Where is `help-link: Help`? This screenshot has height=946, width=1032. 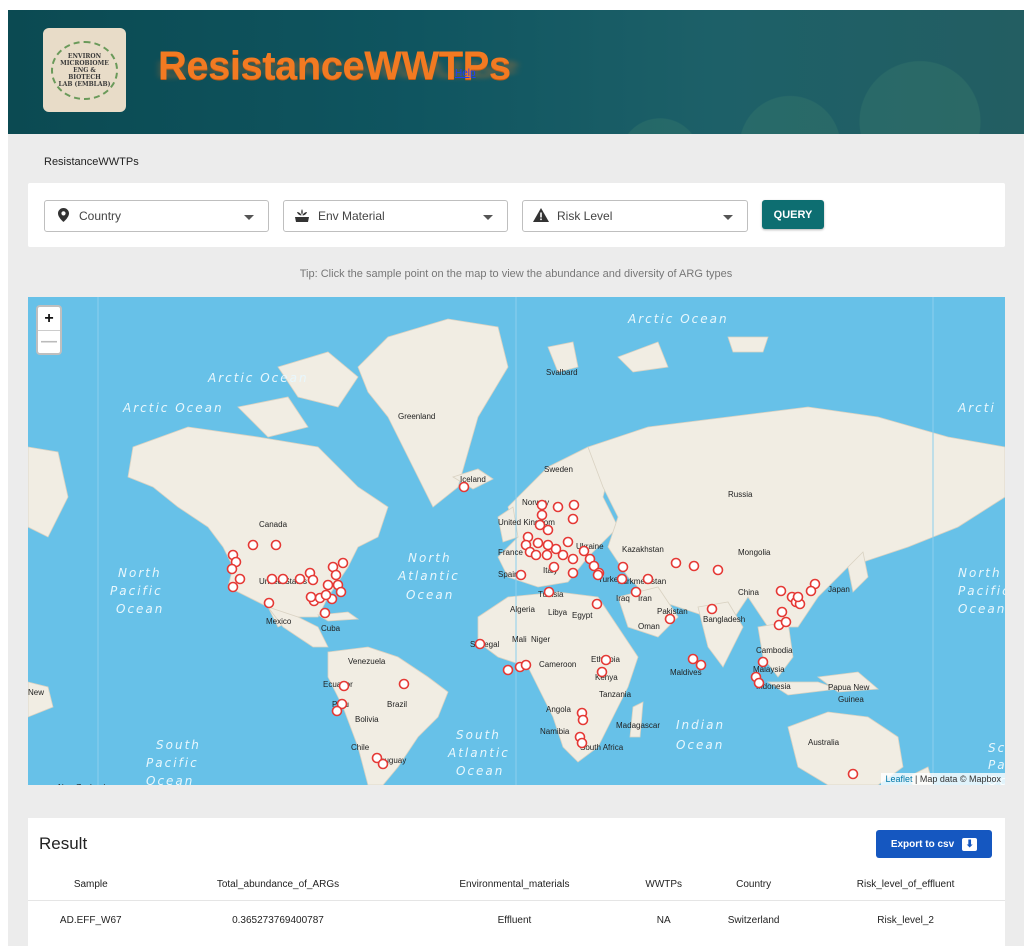
help-link: Help is located at coordinates (465, 73).